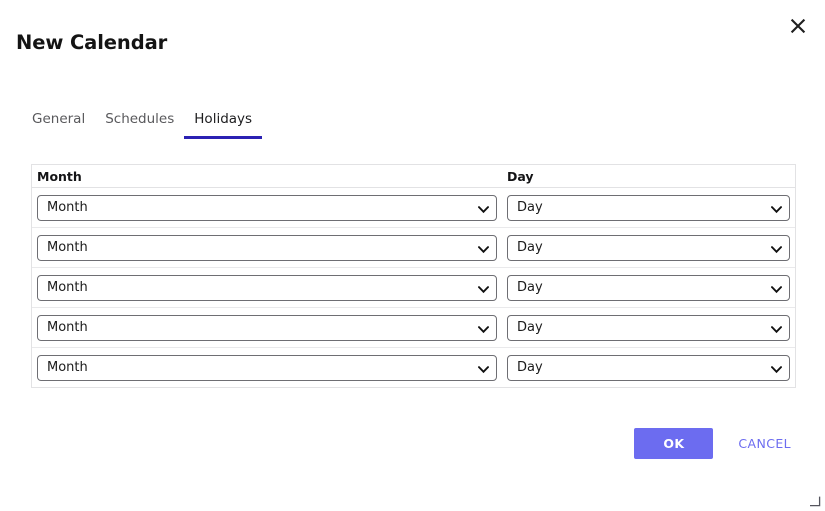 The width and height of the screenshot is (825, 511). What do you see at coordinates (58, 123) in the screenshot?
I see `tab-general: General` at bounding box center [58, 123].